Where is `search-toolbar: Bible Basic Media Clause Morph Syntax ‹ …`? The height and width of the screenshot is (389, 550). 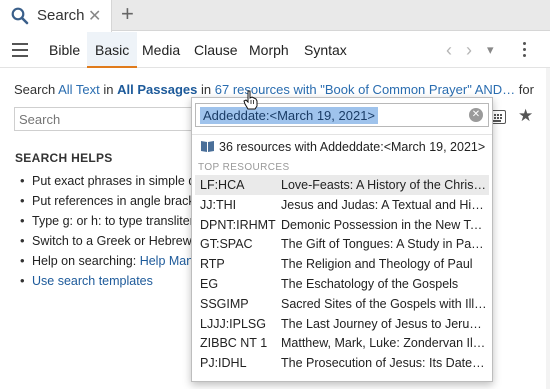 search-toolbar: Bible Basic Media Clause Morph Syntax ‹ … is located at coordinates (275, 50).